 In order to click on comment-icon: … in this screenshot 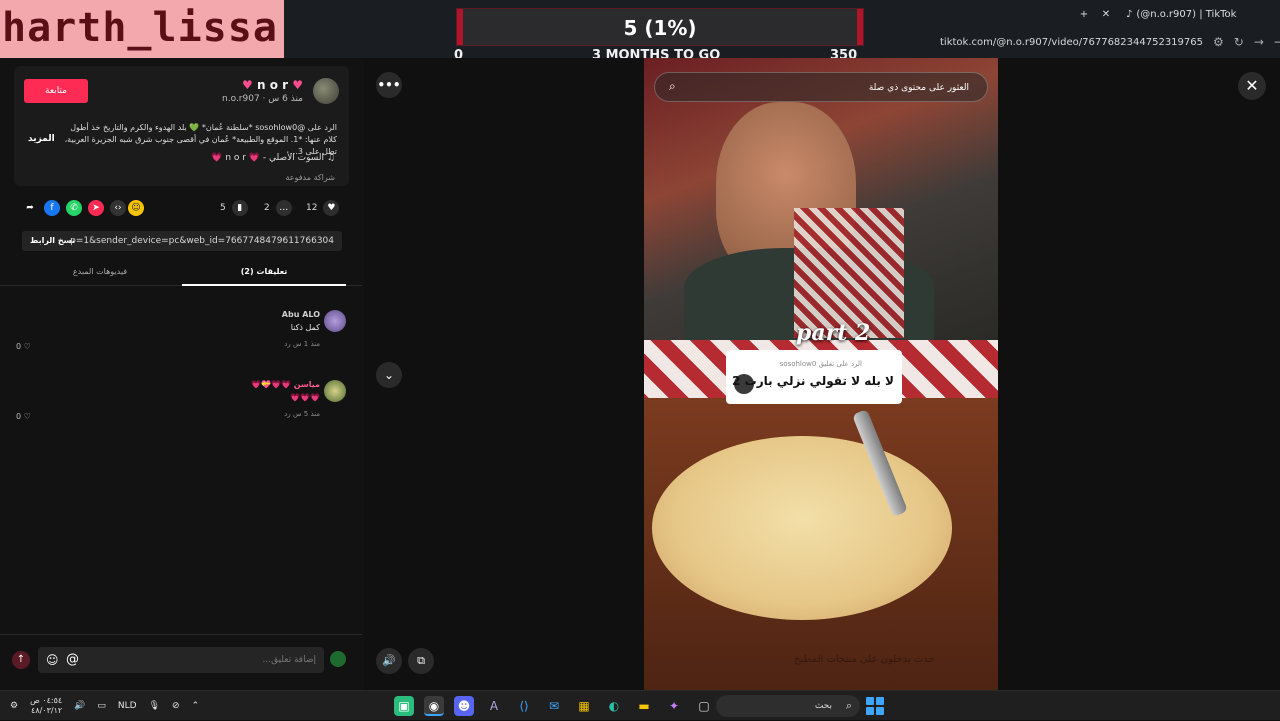, I will do `click(283, 208)`.